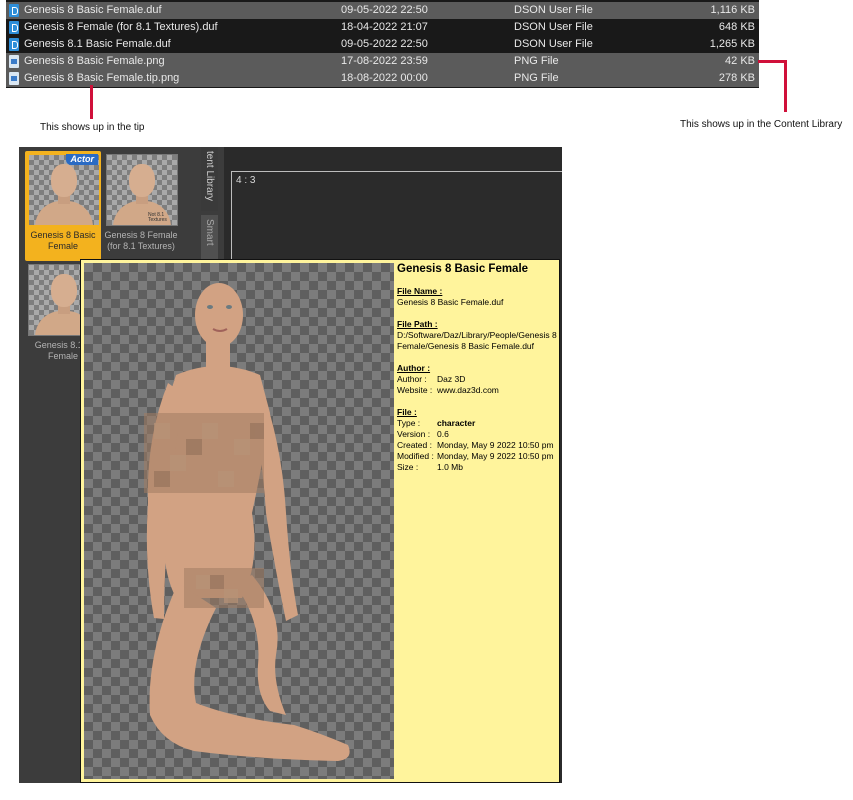  I want to click on file-name: Genesis 8 Basic Female.duf, so click(93, 10).